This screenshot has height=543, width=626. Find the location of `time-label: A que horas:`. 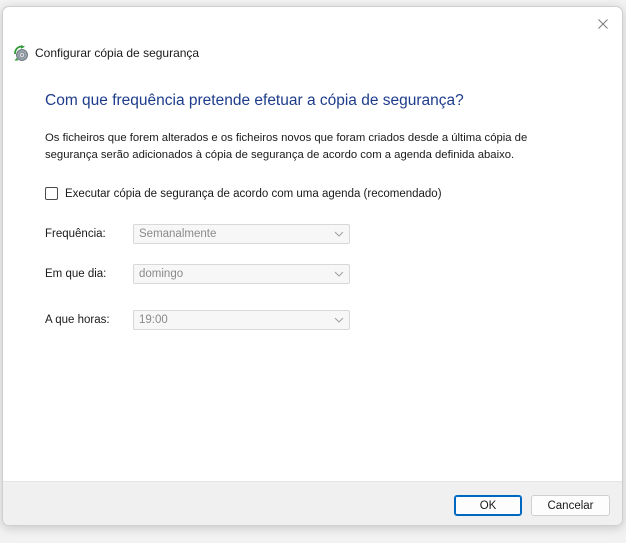

time-label: A que horas: is located at coordinates (77, 320).